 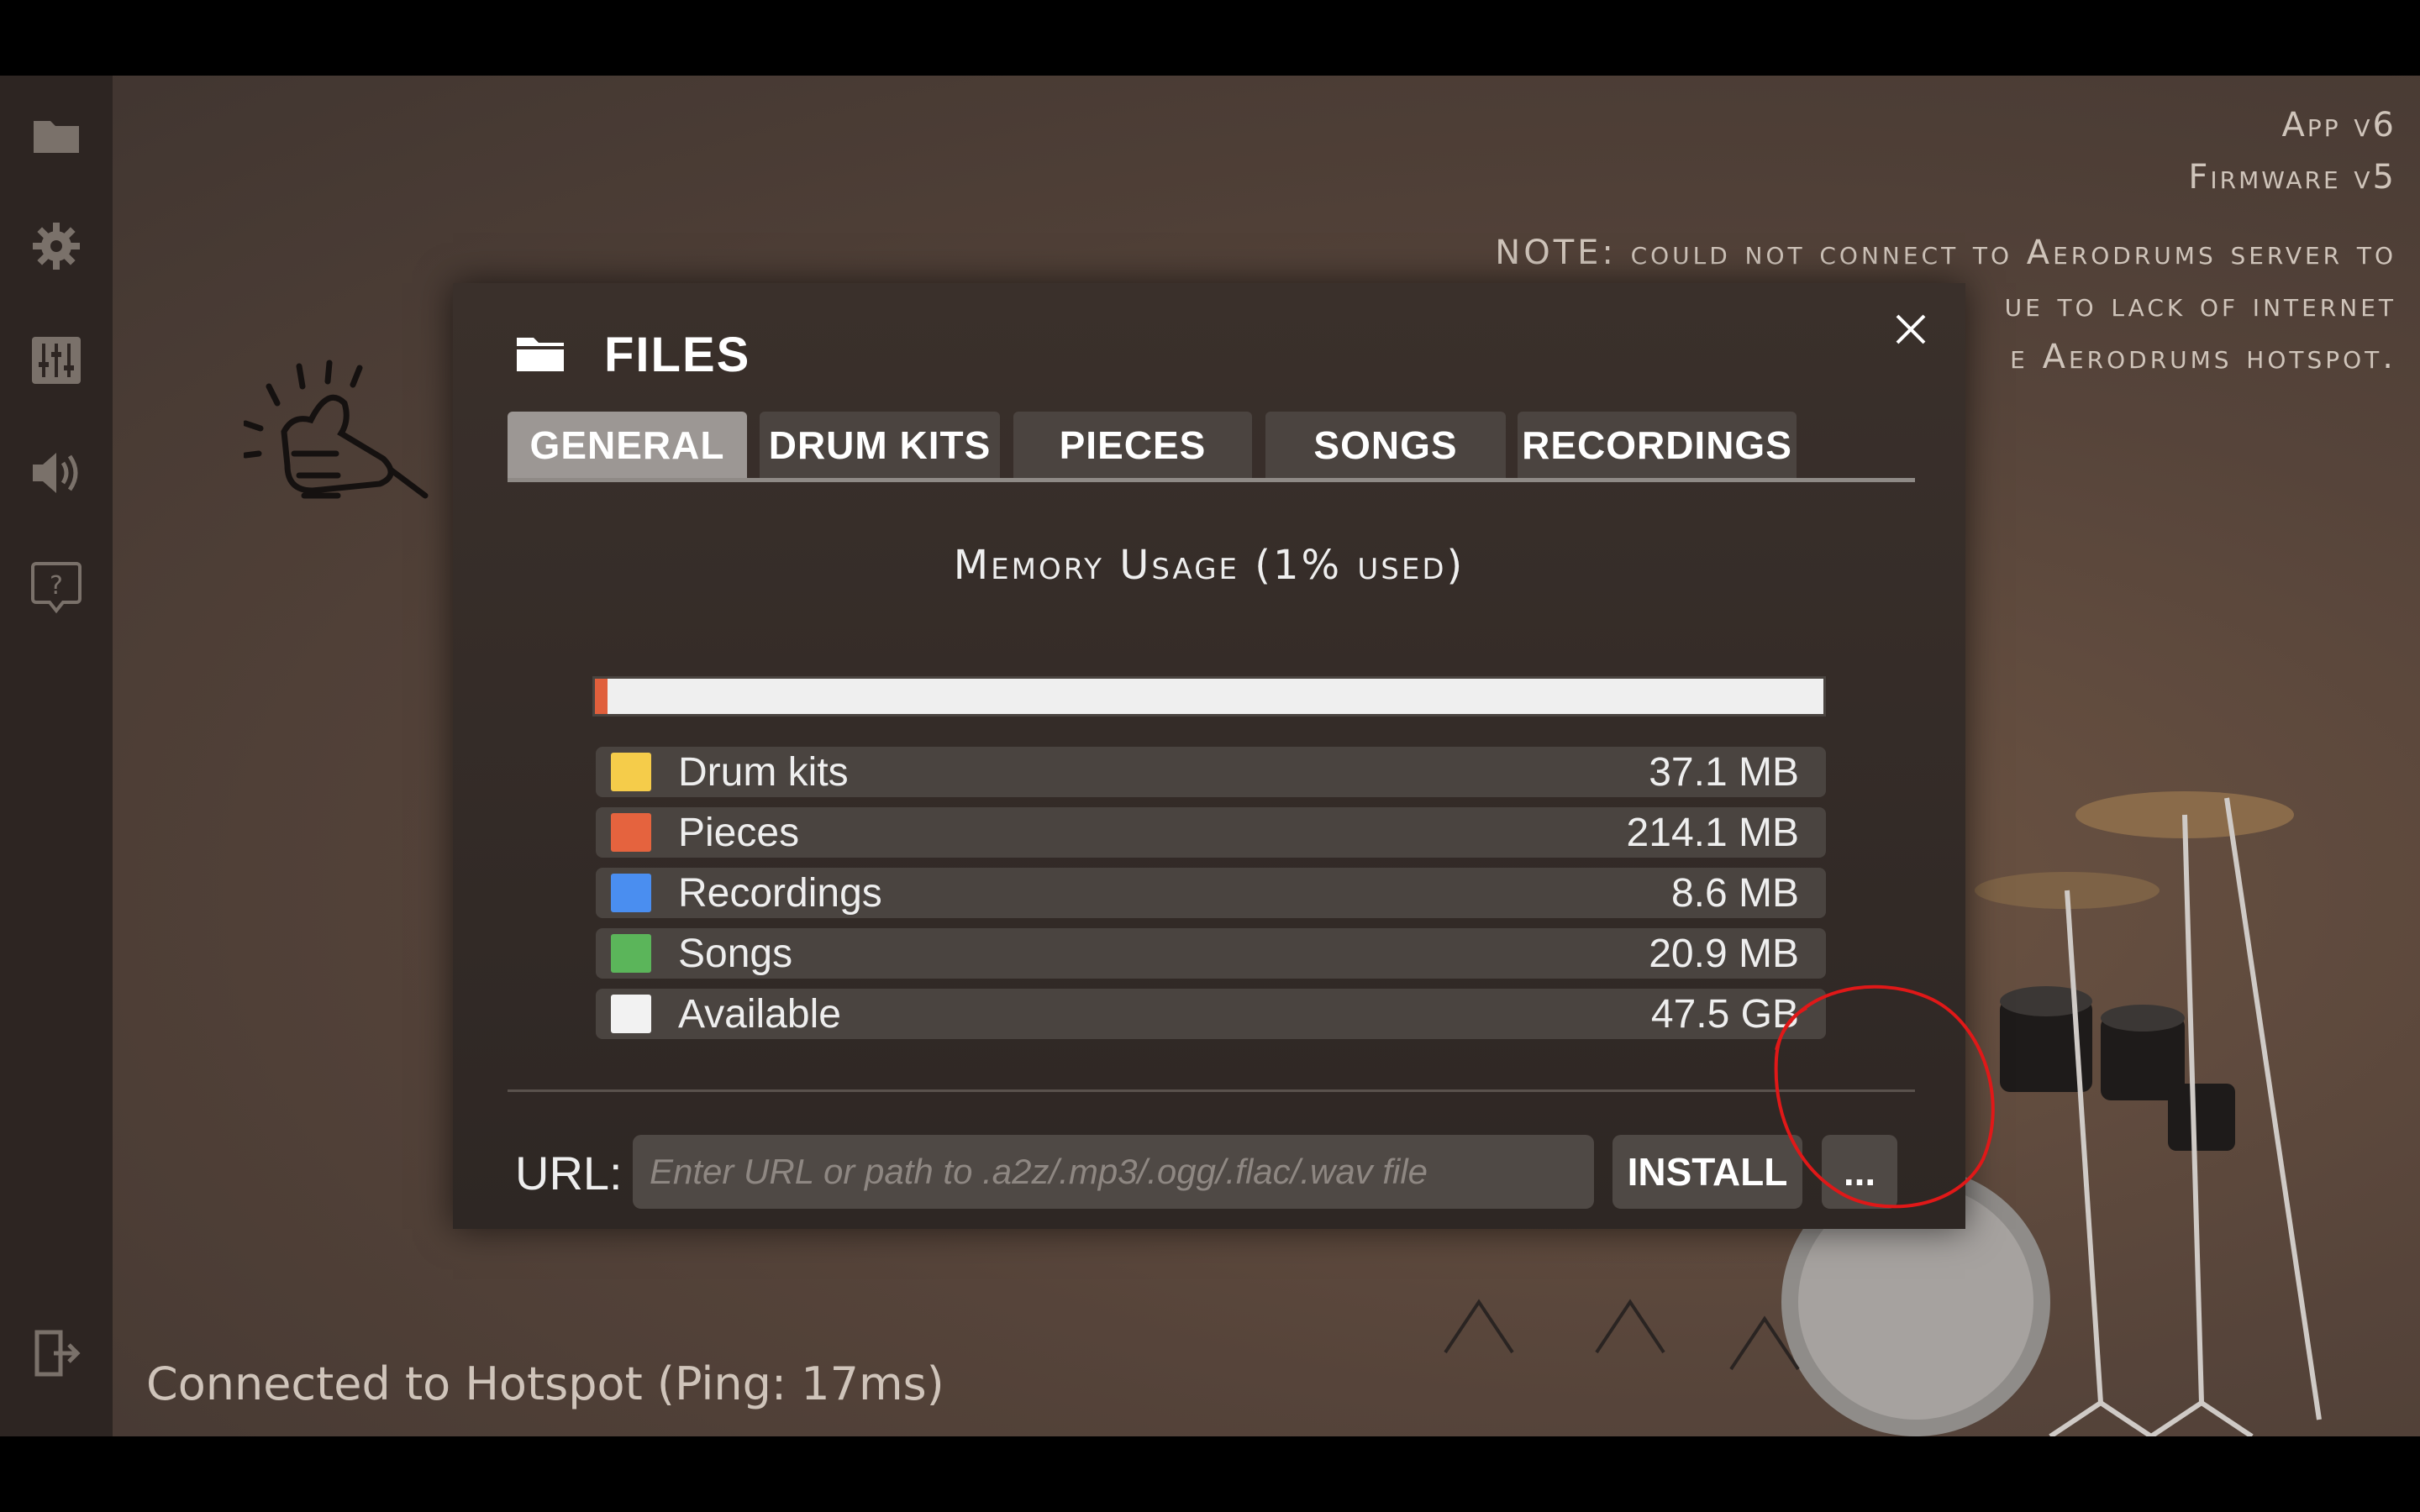 I want to click on help-icon: ?, so click(x=56, y=587).